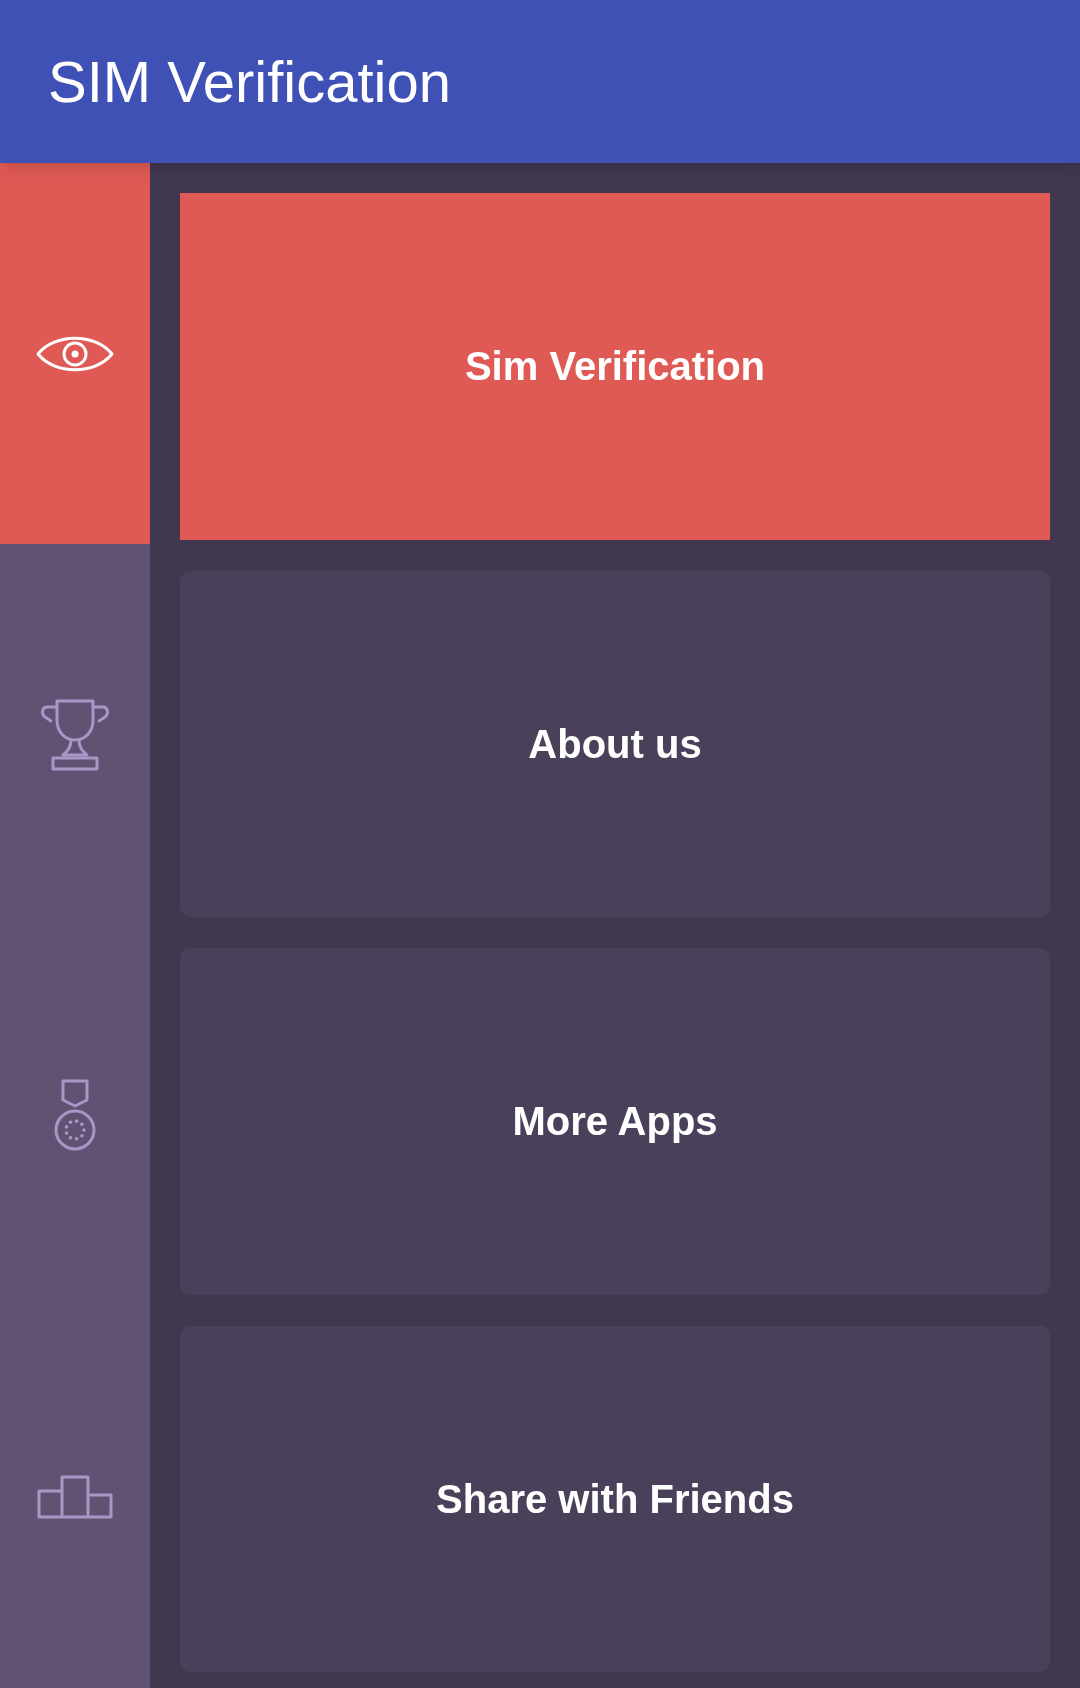 The width and height of the screenshot is (1080, 1688). I want to click on podium-icon, so click(75, 1497).